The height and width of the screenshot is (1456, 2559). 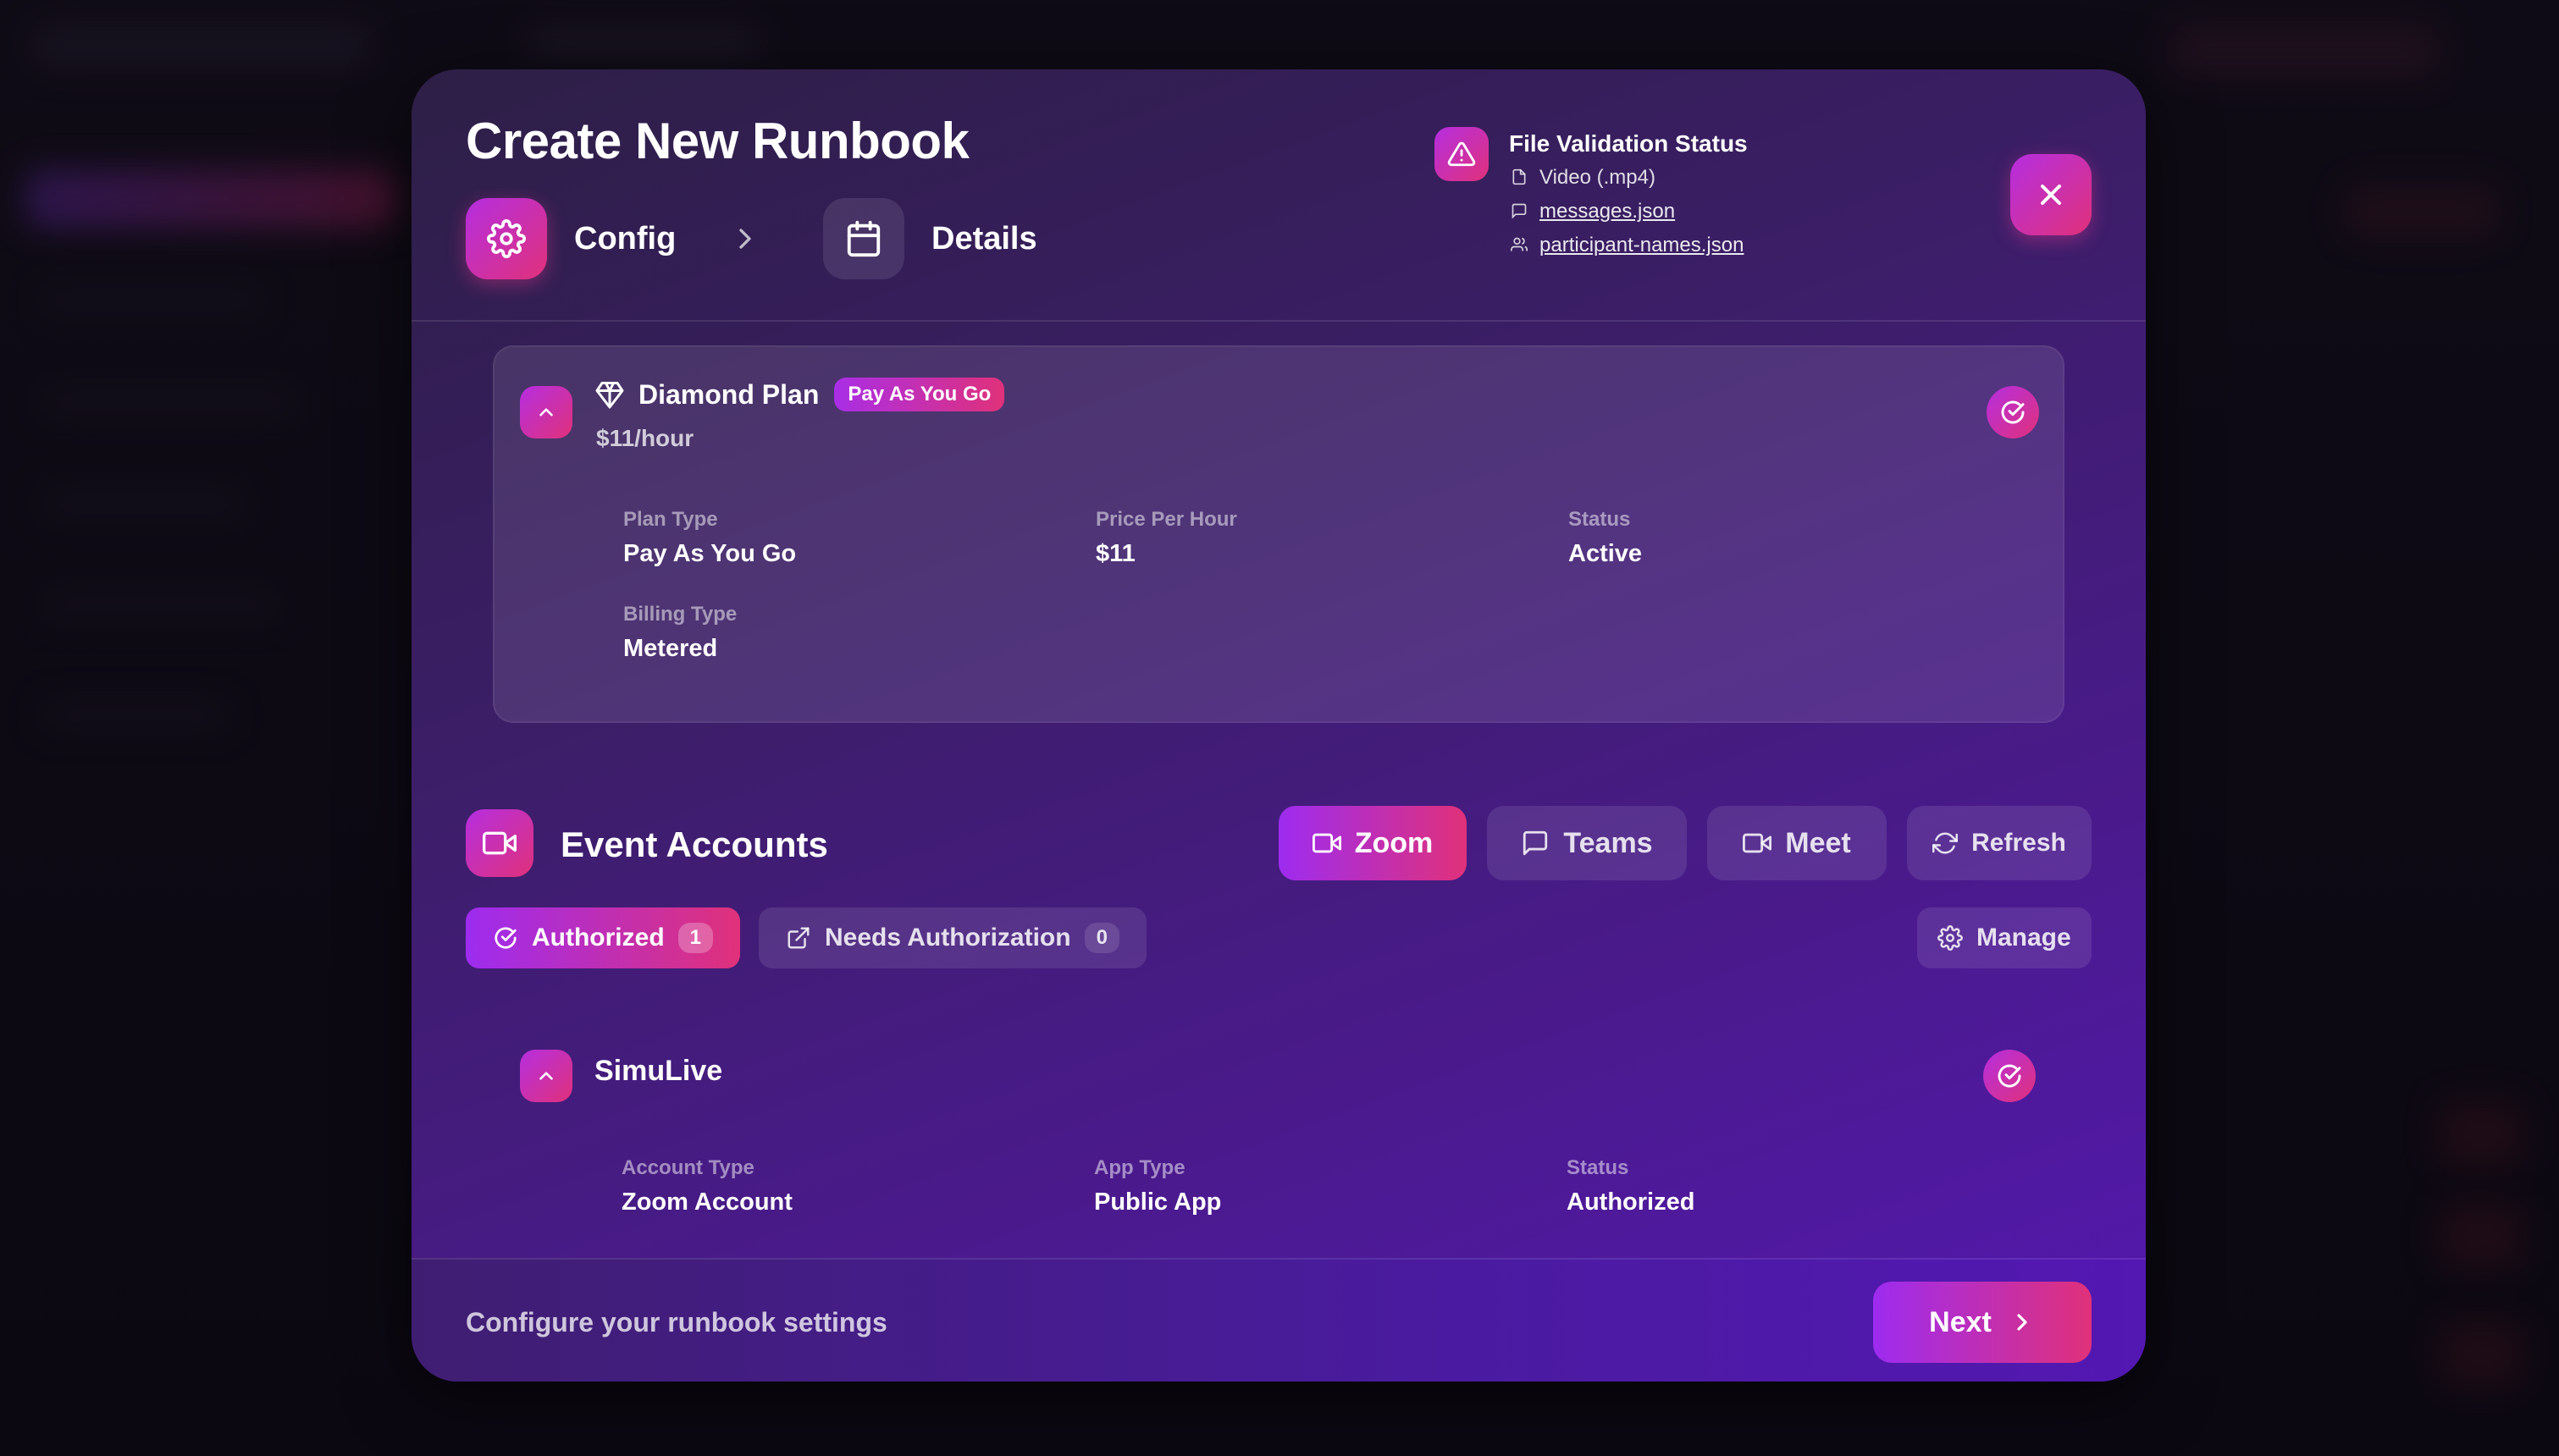 I want to click on calendar-icon, so click(x=864, y=239).